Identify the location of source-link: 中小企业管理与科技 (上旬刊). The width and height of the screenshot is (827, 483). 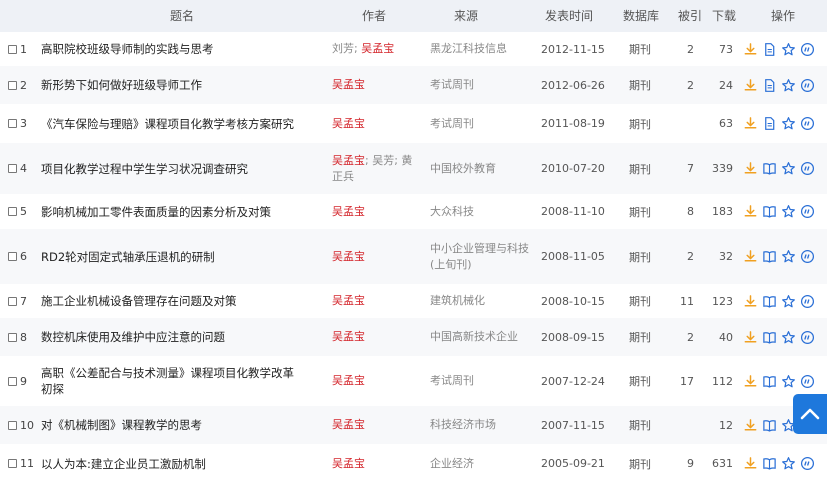
(479, 257).